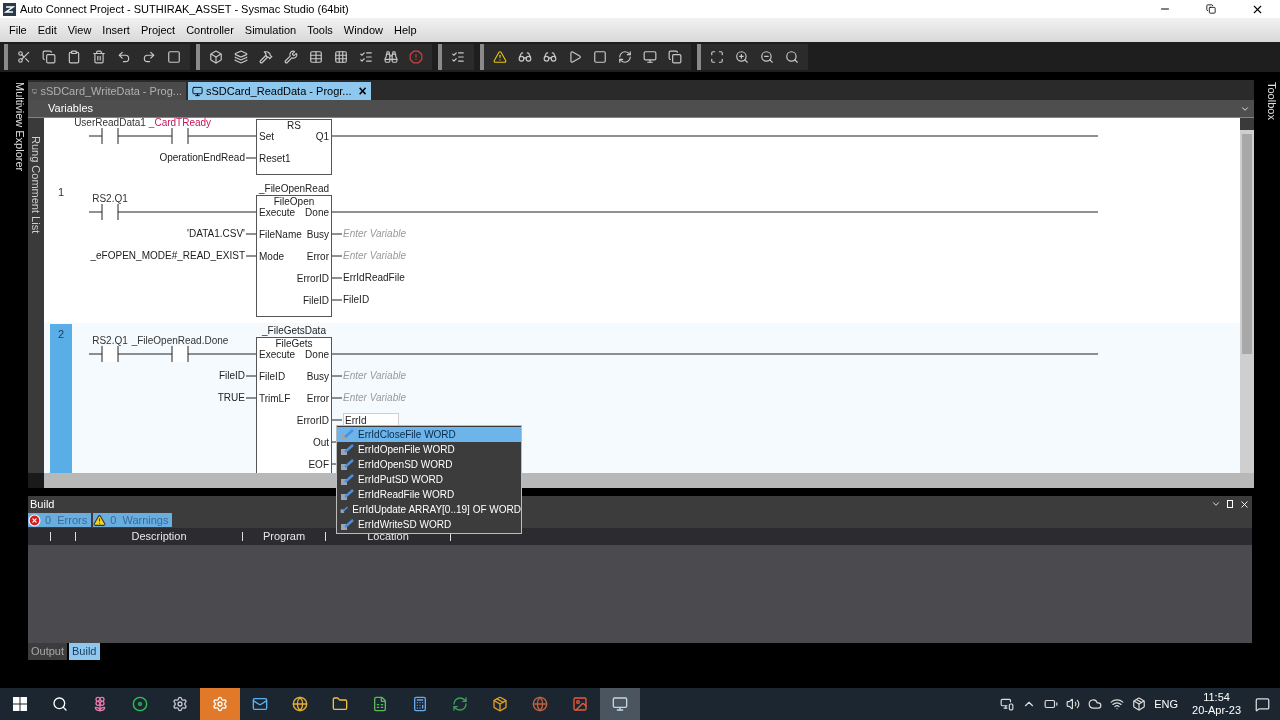  What do you see at coordinates (1095, 704) in the screenshot?
I see `cloud-icon` at bounding box center [1095, 704].